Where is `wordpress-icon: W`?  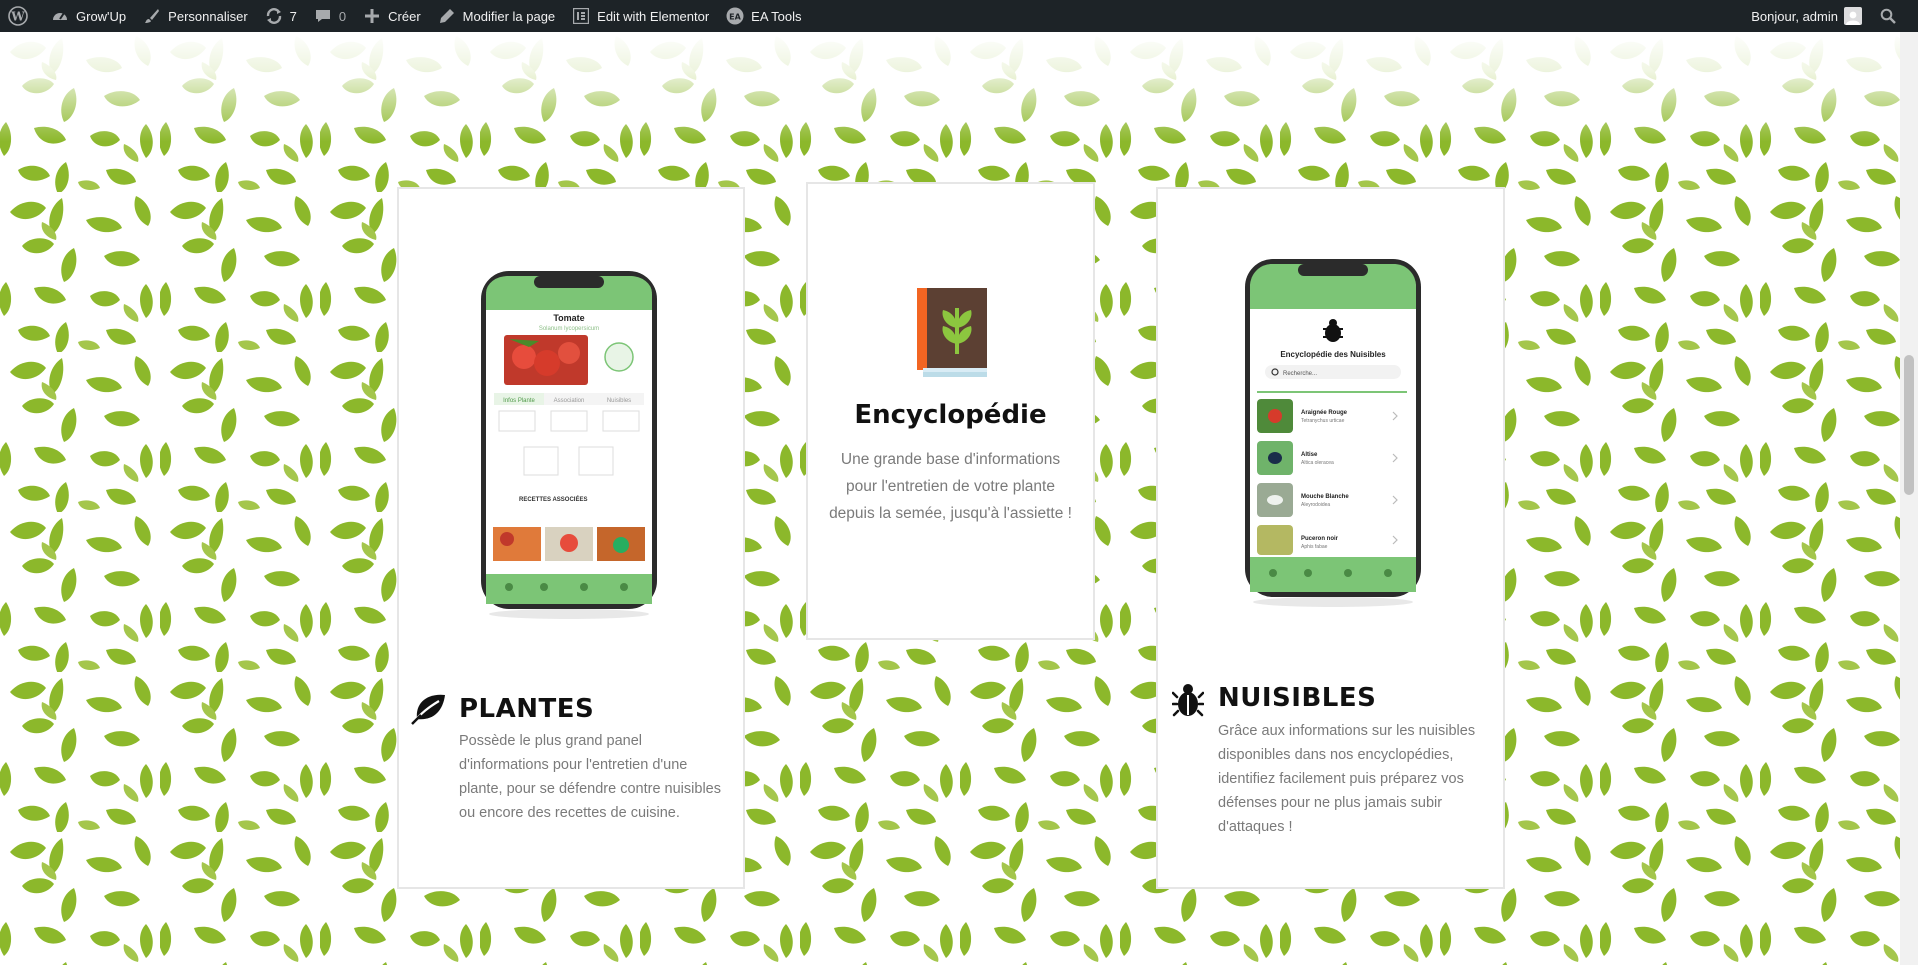 wordpress-icon: W is located at coordinates (18, 16).